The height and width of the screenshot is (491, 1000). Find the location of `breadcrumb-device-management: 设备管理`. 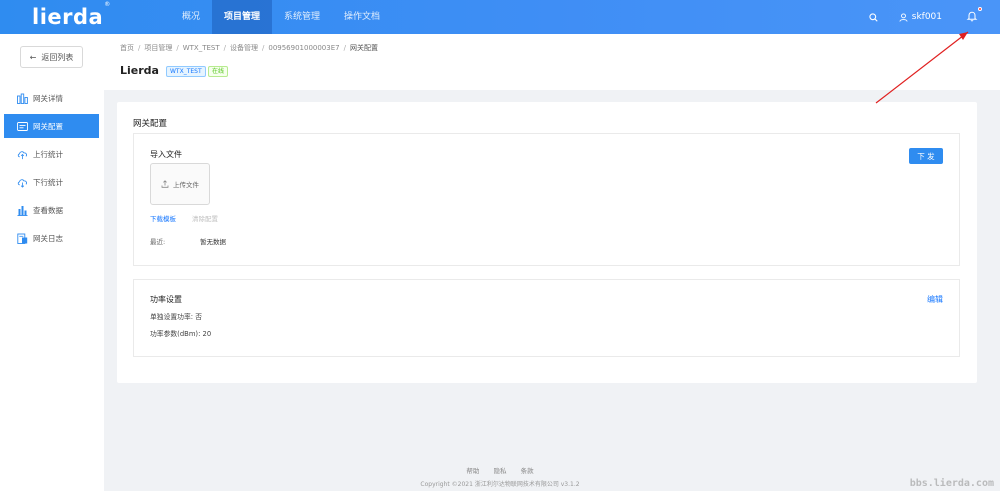

breadcrumb-device-management: 设备管理 is located at coordinates (244, 48).